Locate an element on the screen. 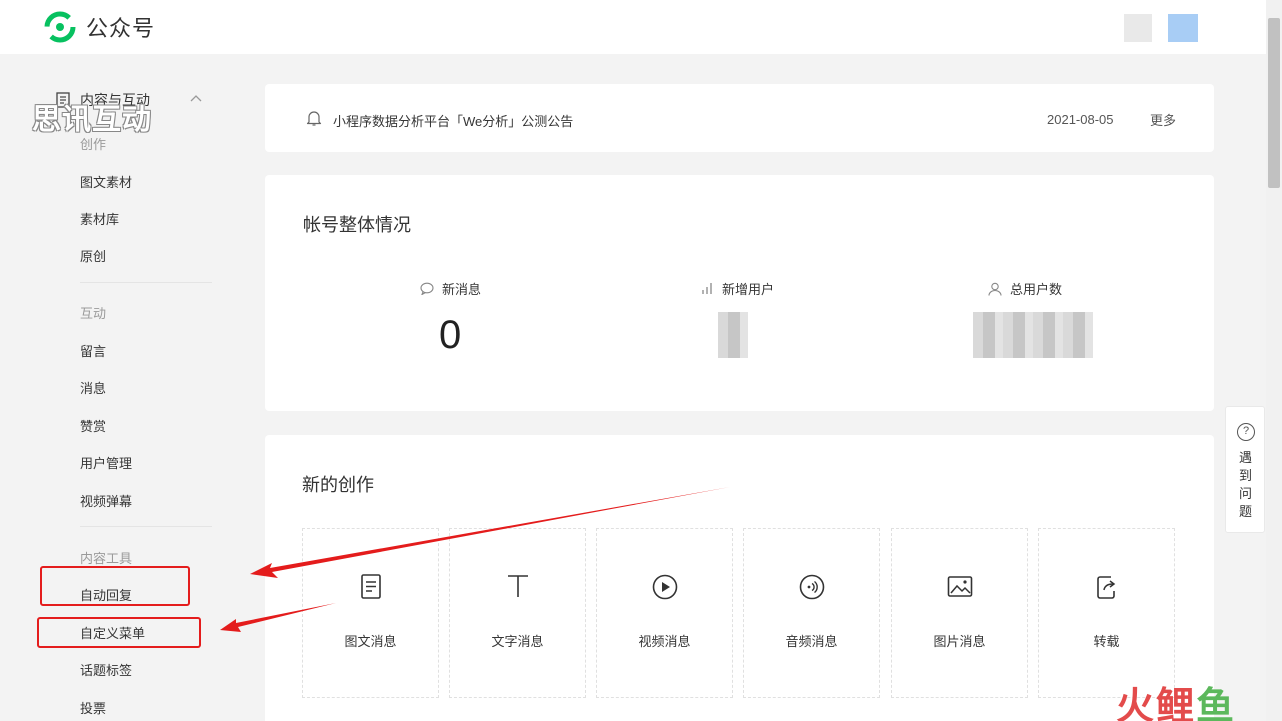  sidebar-item-comments: 留言 is located at coordinates (93, 350).